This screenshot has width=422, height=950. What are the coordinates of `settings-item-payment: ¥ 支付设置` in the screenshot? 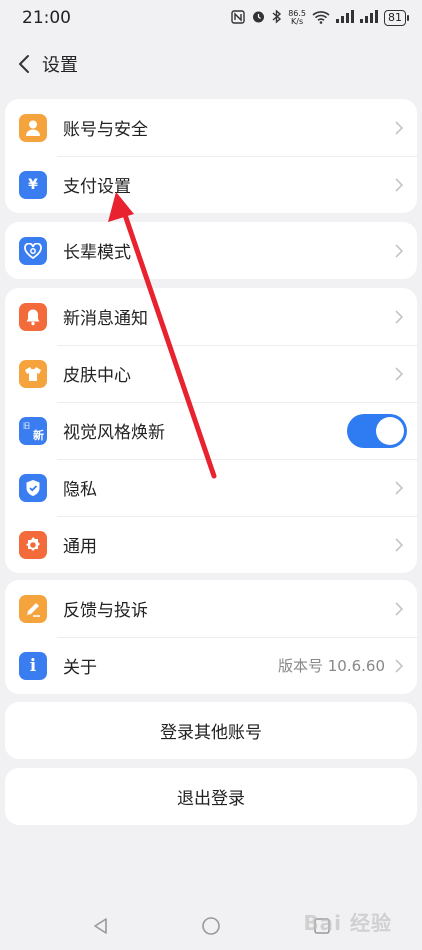 It's located at (211, 184).